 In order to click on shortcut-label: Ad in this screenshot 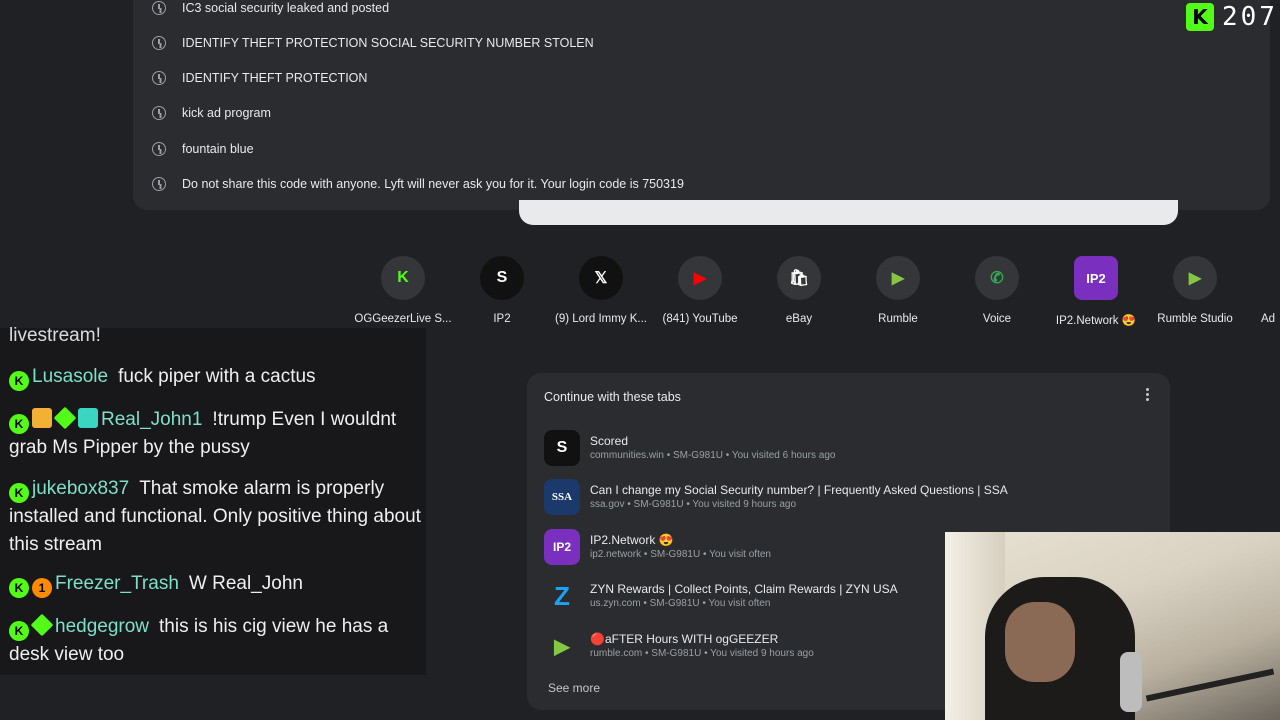, I will do `click(1268, 319)`.